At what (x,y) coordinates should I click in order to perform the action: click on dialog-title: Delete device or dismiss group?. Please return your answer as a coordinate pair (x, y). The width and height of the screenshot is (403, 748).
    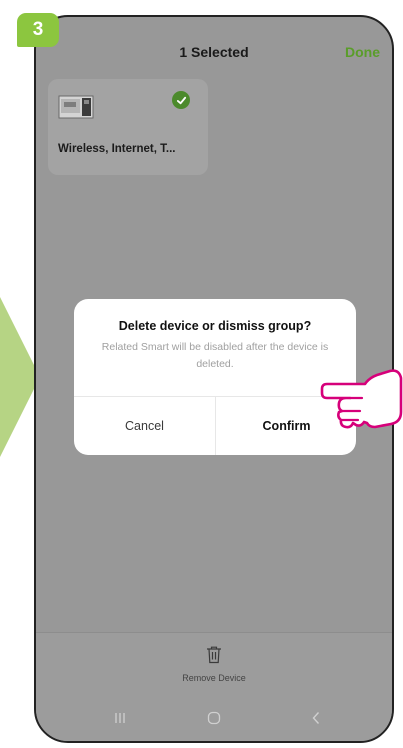
    Looking at the image, I should click on (215, 326).